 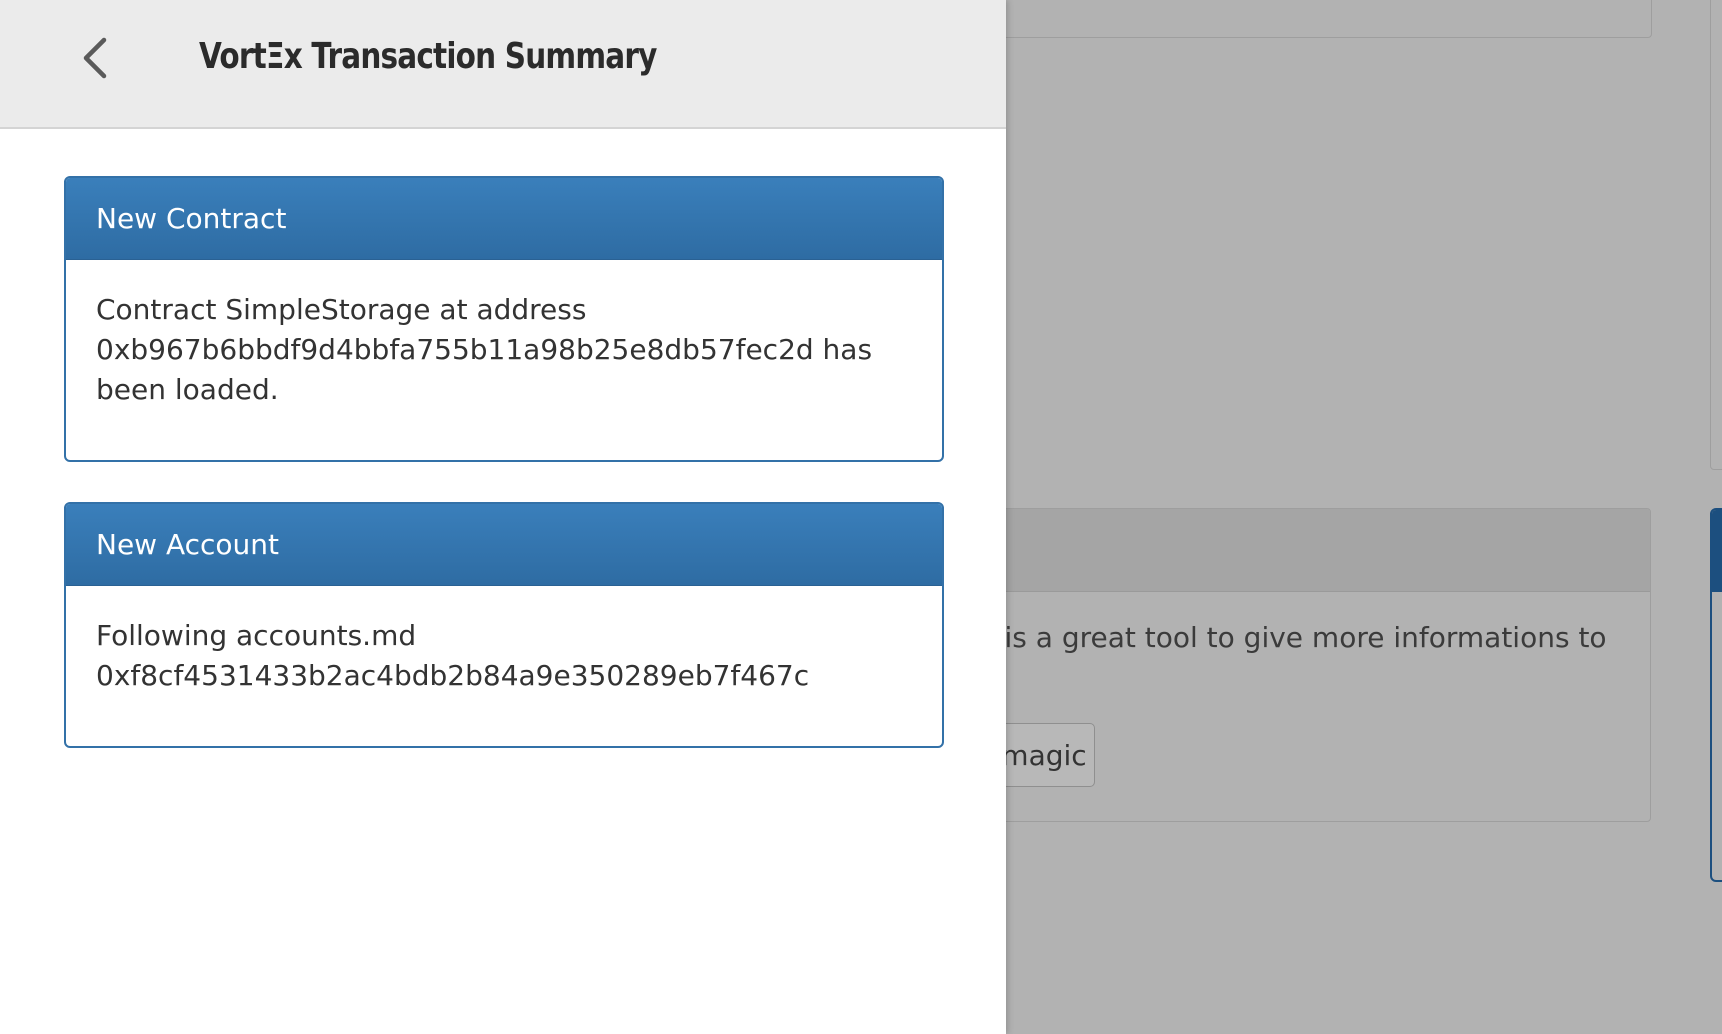 What do you see at coordinates (1321, 19) in the screenshot?
I see `background-top-panel` at bounding box center [1321, 19].